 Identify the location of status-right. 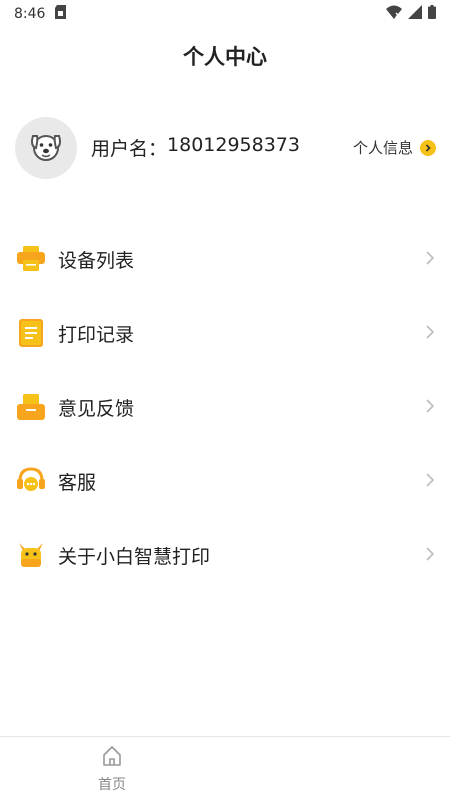
(411, 14).